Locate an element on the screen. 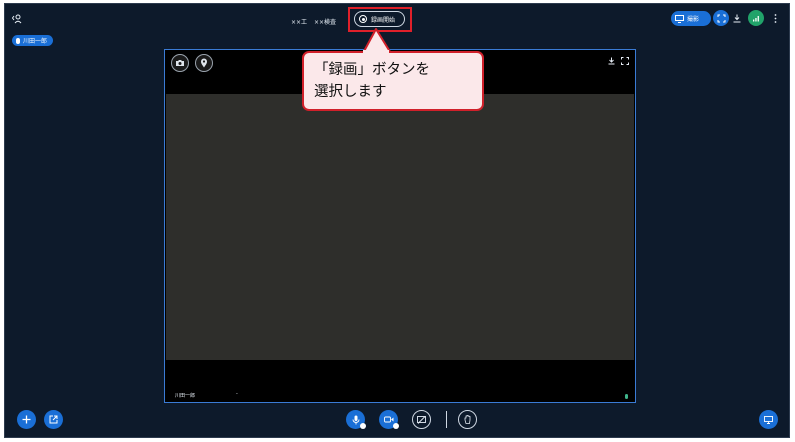 The image size is (795, 442). raise-hand-button is located at coordinates (467, 419).